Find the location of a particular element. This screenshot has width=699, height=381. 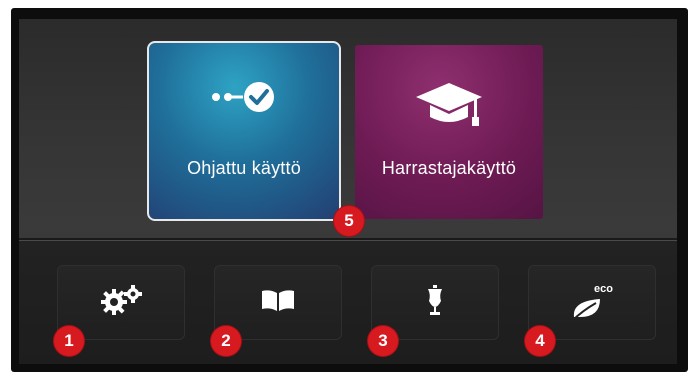

settings-gears-icon is located at coordinates (121, 302).